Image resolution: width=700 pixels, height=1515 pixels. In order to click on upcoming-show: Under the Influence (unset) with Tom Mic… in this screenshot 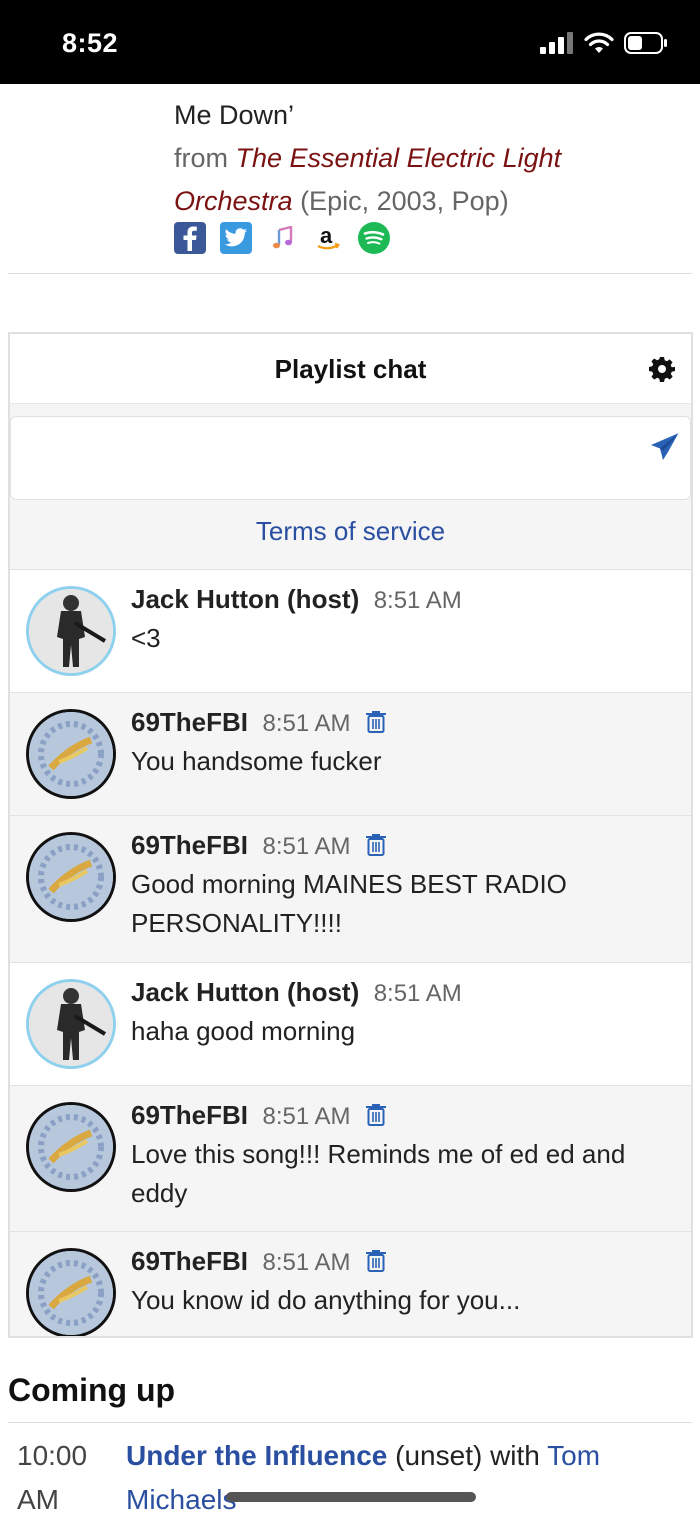, I will do `click(396, 1474)`.